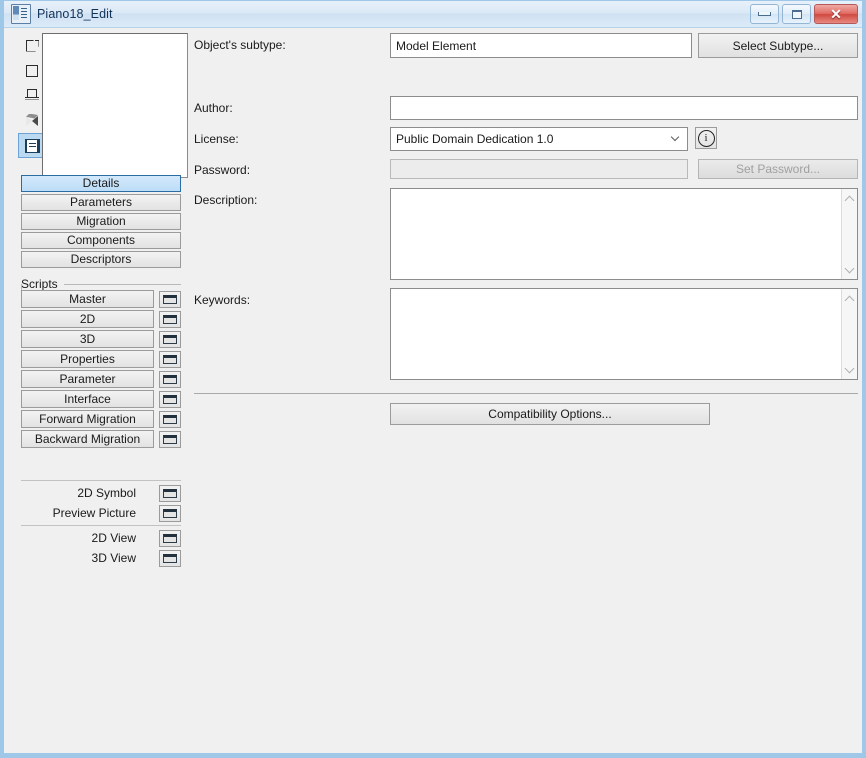 The width and height of the screenshot is (866, 758). I want to click on script-button-forward-migration: Forward Migration, so click(87, 419).